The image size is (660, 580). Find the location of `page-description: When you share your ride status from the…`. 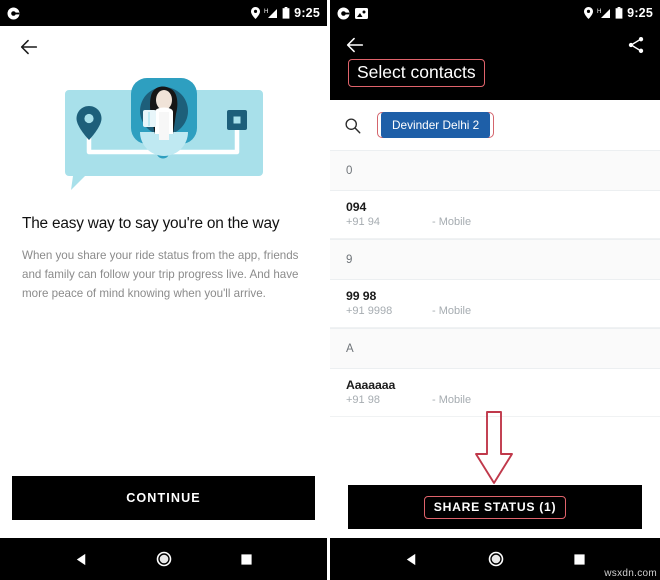

page-description: When you share your ride status from the… is located at coordinates (160, 274).